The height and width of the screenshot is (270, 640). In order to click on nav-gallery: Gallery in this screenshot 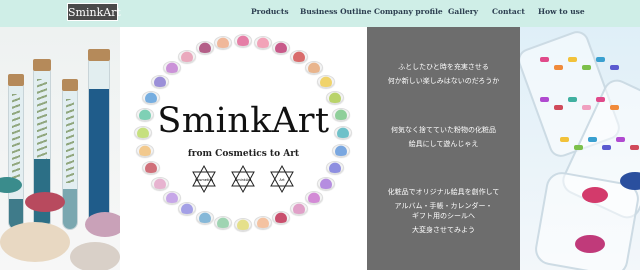, I will do `click(463, 11)`.